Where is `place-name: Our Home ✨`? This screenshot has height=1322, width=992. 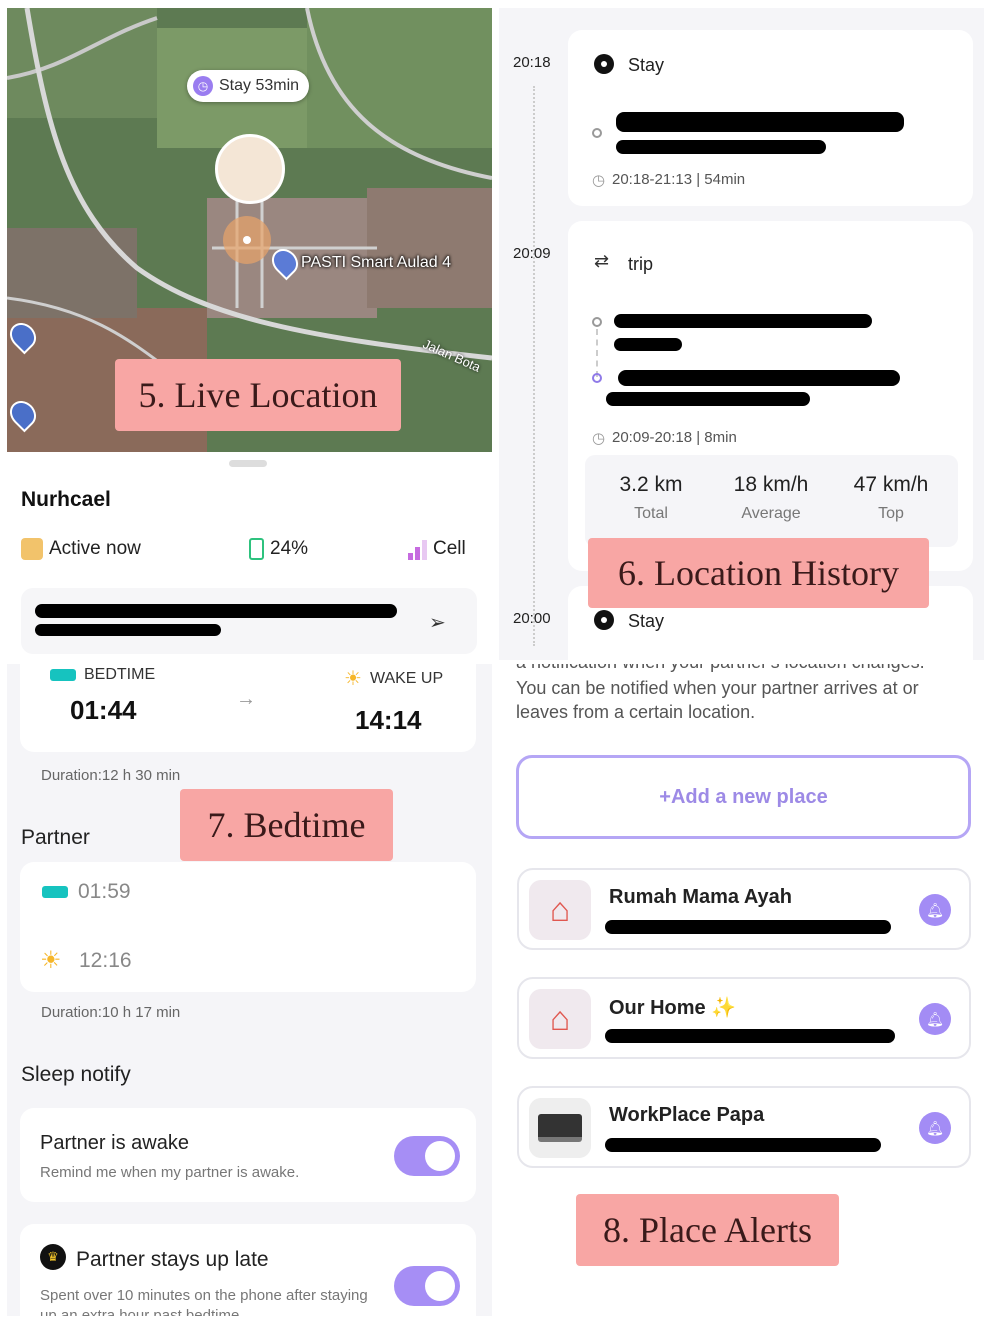 place-name: Our Home ✨ is located at coordinates (673, 1008).